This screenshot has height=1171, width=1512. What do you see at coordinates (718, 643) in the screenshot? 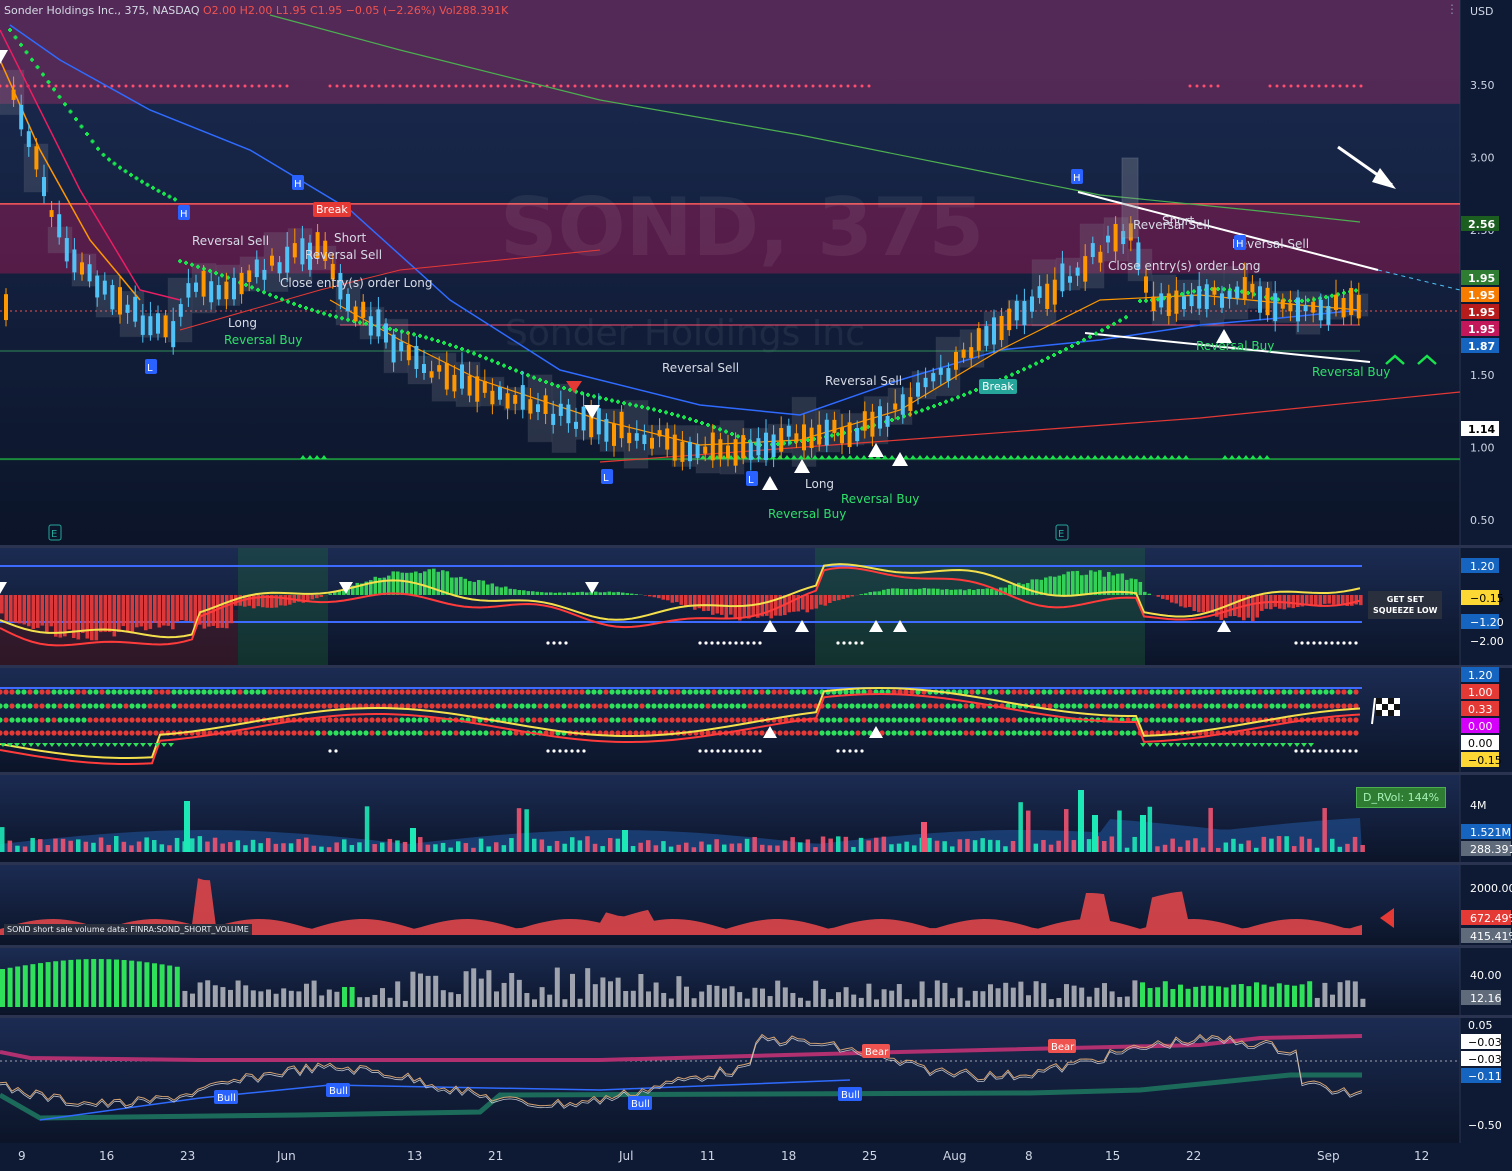
I see `squeeze-dot` at bounding box center [718, 643].